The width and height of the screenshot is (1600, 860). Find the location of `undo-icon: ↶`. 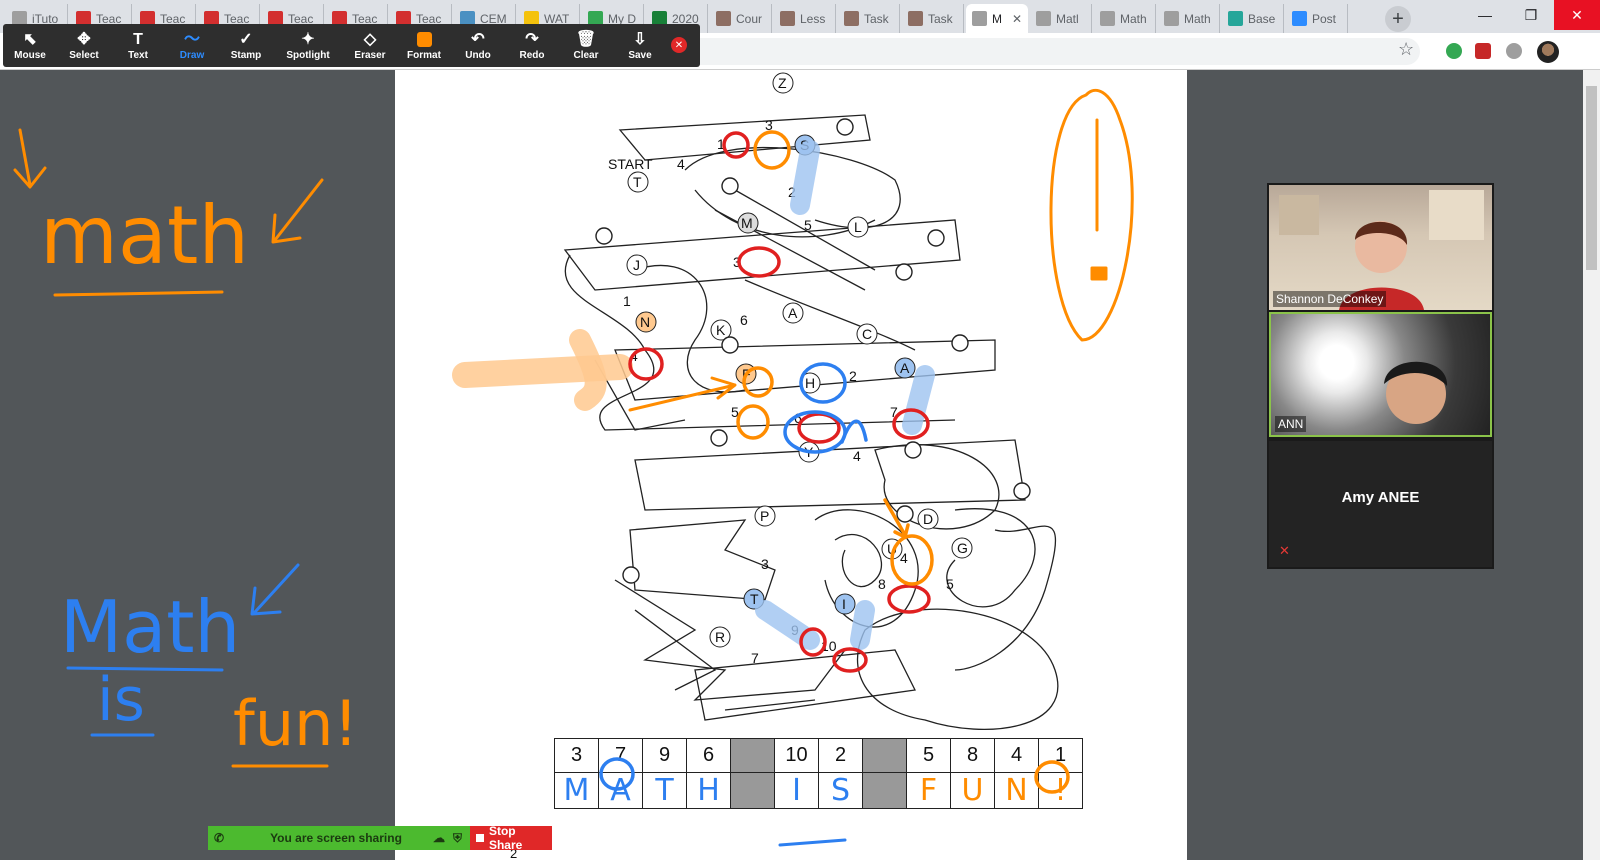

undo-icon: ↶ is located at coordinates (478, 39).